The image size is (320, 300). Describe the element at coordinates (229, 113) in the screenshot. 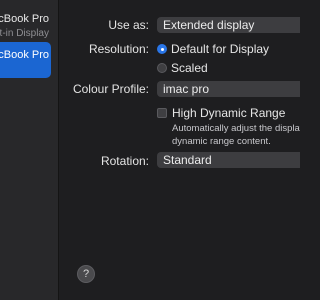

I see `hdr-label: High Dynamic Range` at that location.